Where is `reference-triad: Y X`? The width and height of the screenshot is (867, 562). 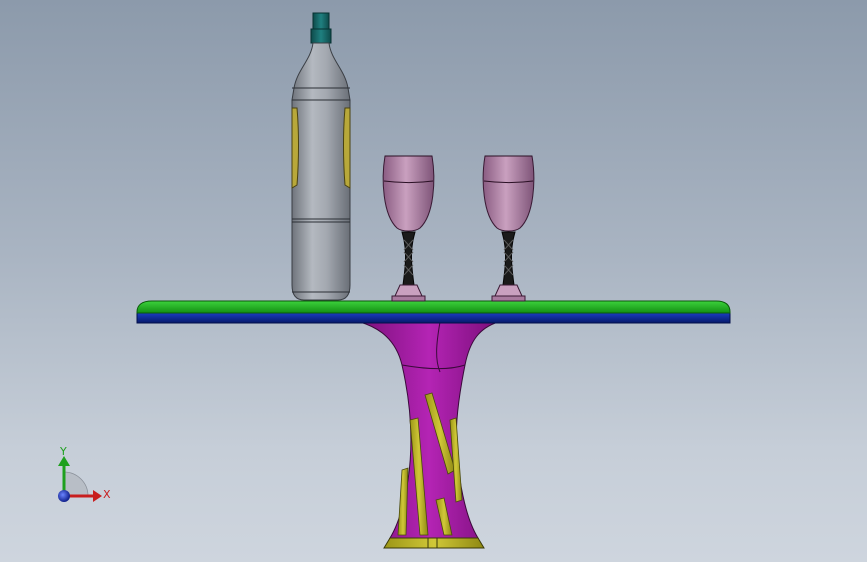
reference-triad: Y X is located at coordinates (84, 473).